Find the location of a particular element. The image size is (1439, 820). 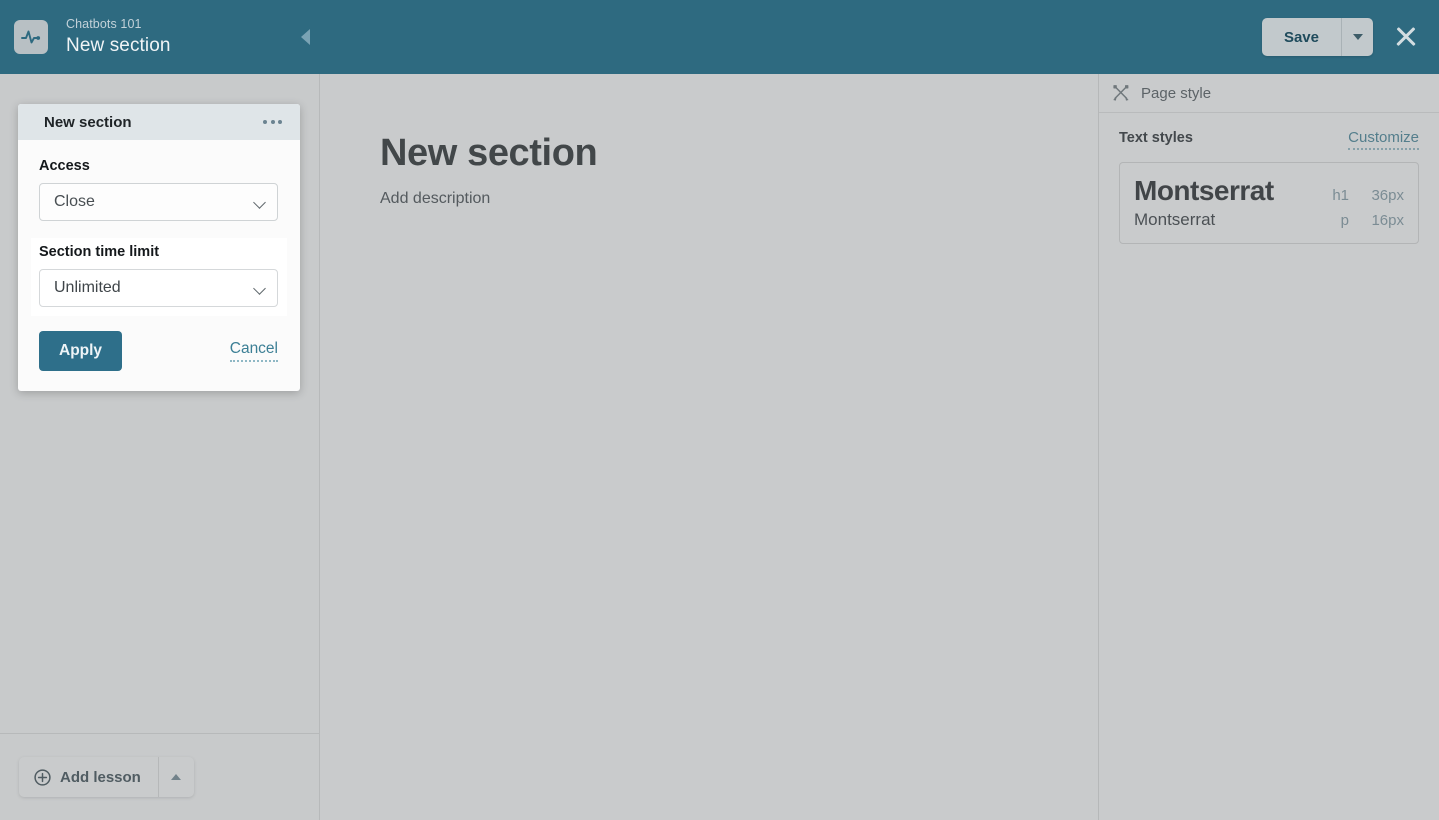

apply-button: Apply is located at coordinates (81, 351).